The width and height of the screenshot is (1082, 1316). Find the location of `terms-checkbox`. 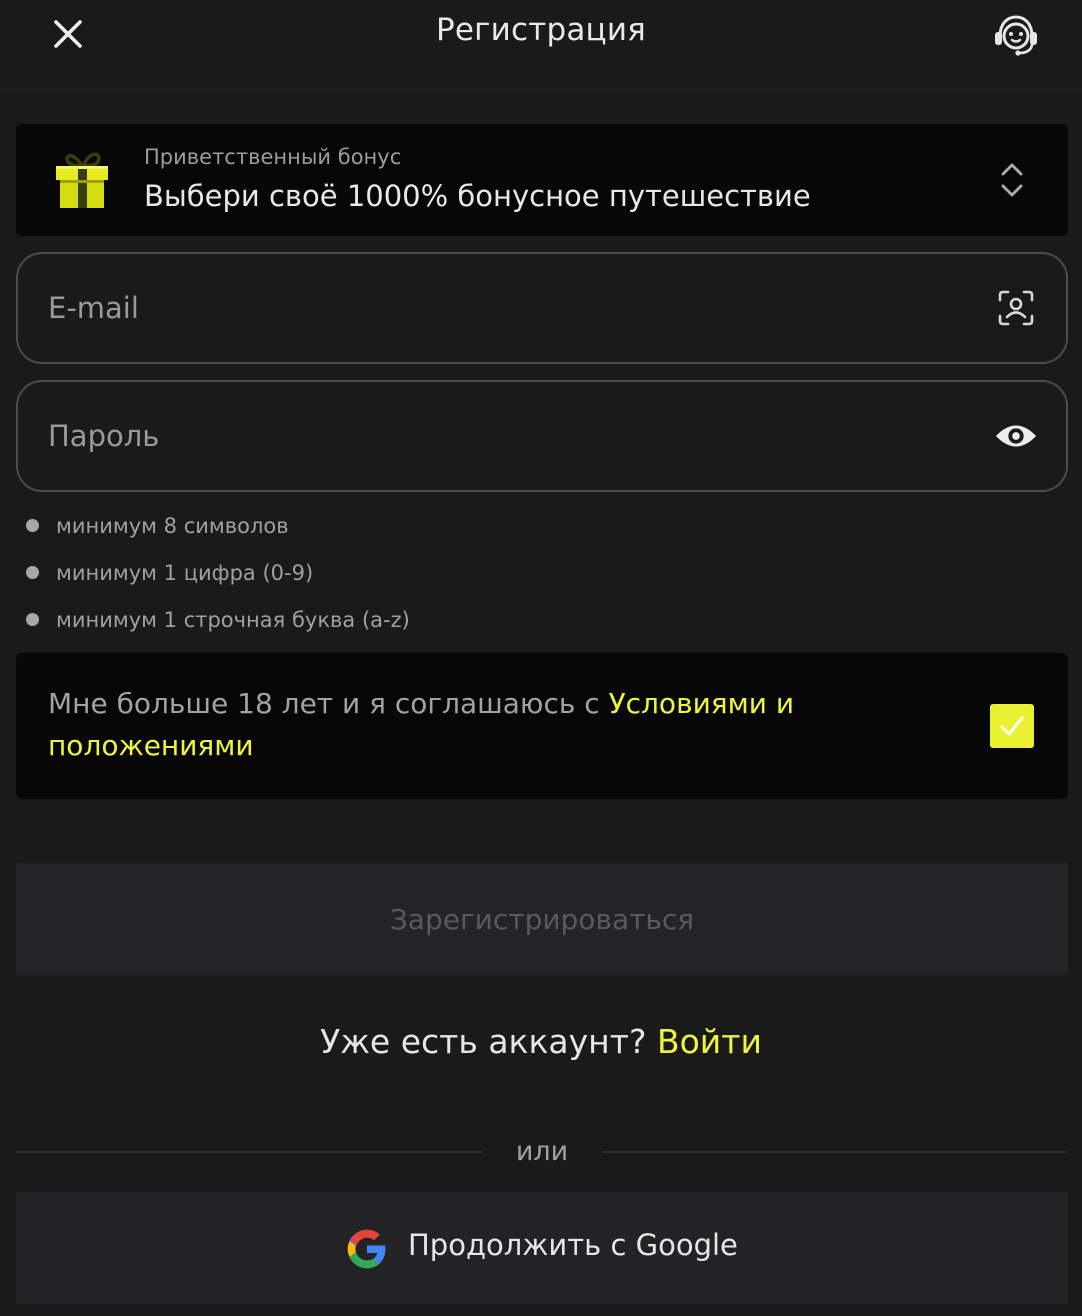

terms-checkbox is located at coordinates (1012, 726).